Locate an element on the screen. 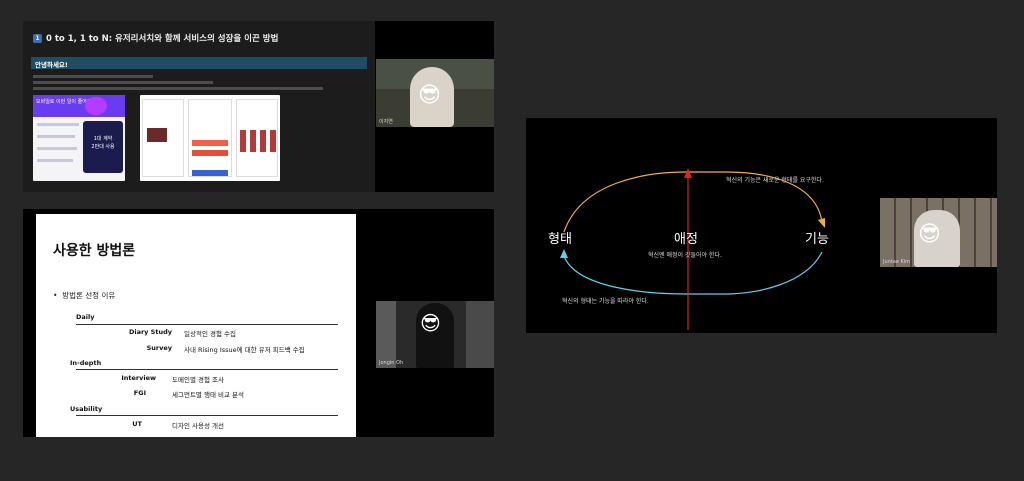  screenshot-thumbnail-app is located at coordinates (210, 138).